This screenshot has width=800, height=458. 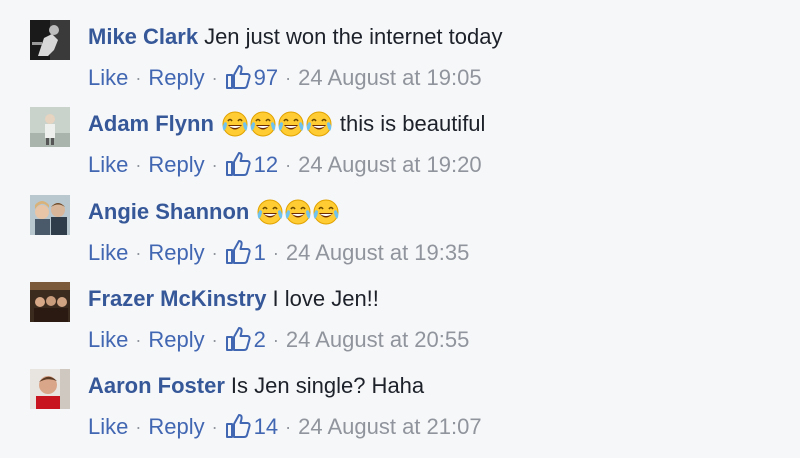 What do you see at coordinates (390, 427) in the screenshot?
I see `comment-timestamp: 24 August at 21:07` at bounding box center [390, 427].